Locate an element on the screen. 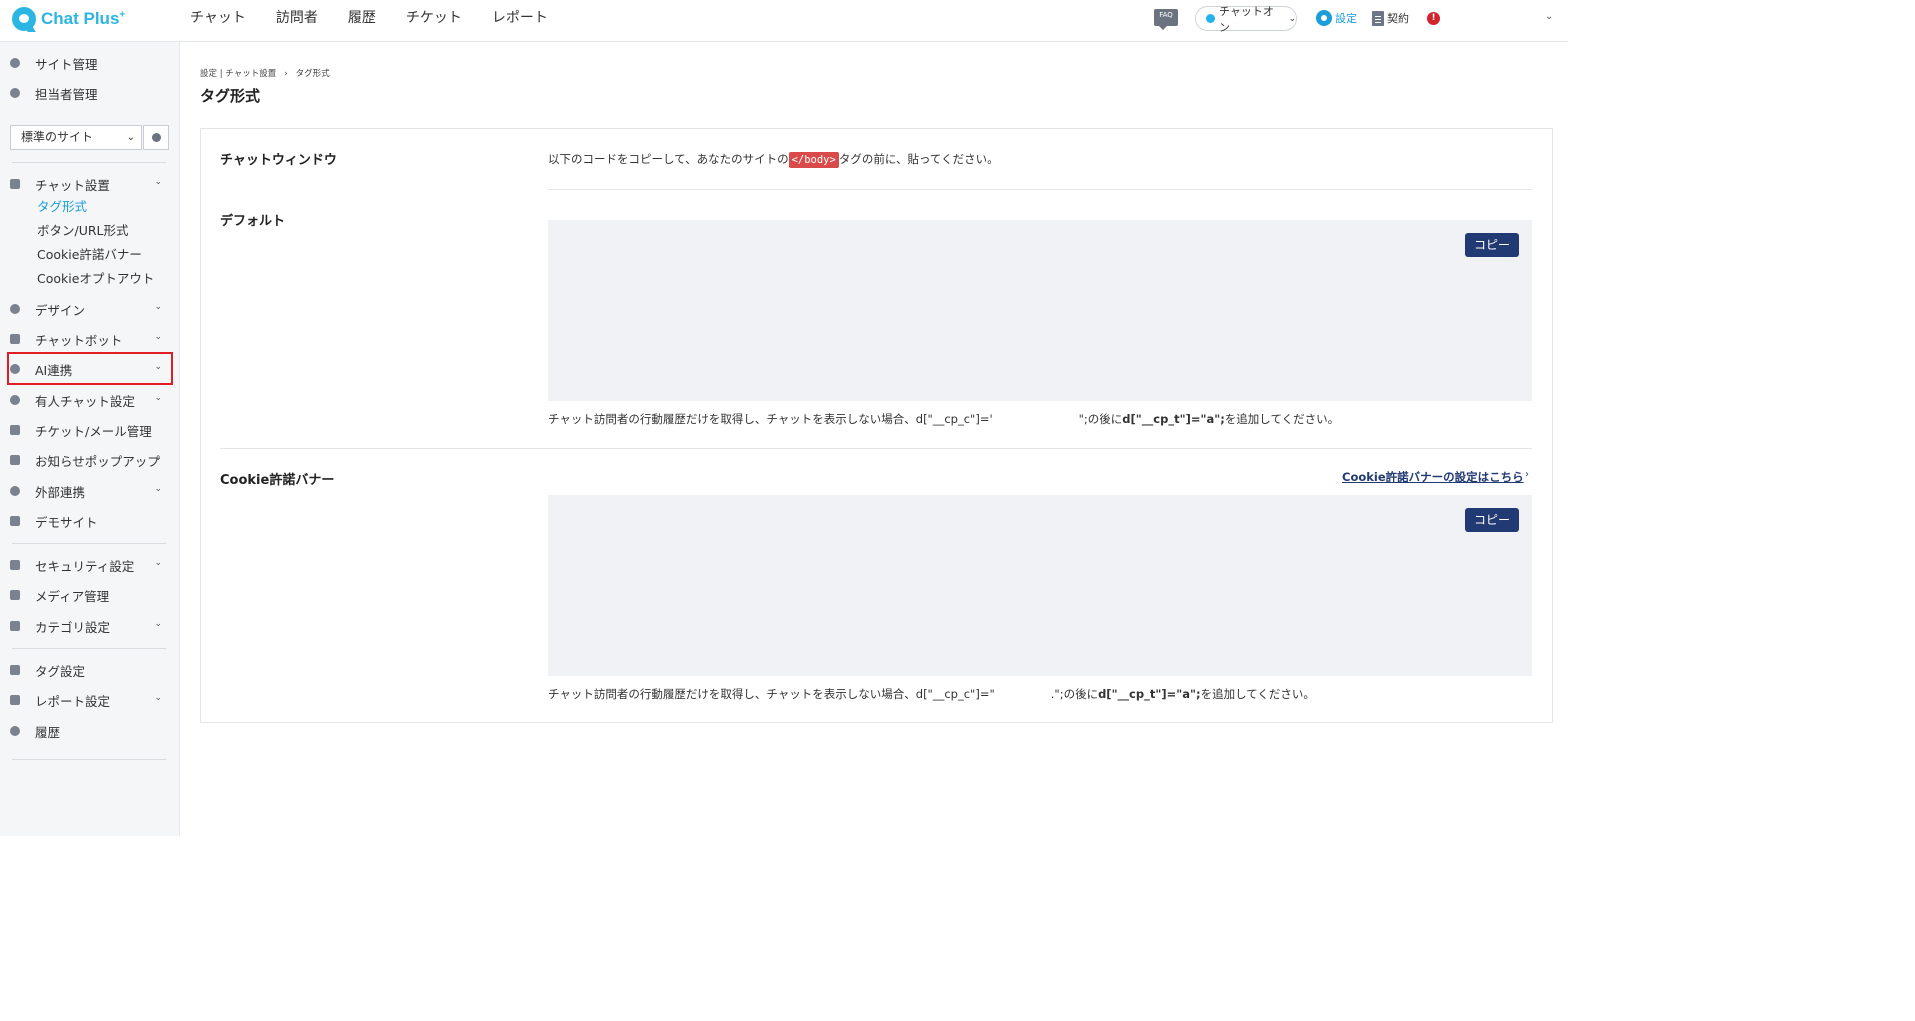 The image size is (1915, 1021). user-menu-chevron-icon: ⌄ is located at coordinates (1549, 16).